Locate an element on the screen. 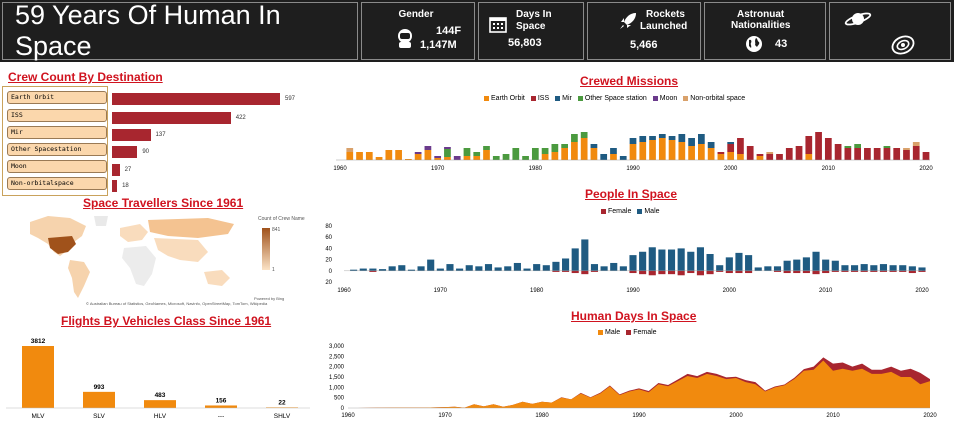 Image resolution: width=954 pixels, height=434 pixels. x-tick-label: 2010 is located at coordinates (833, 416).